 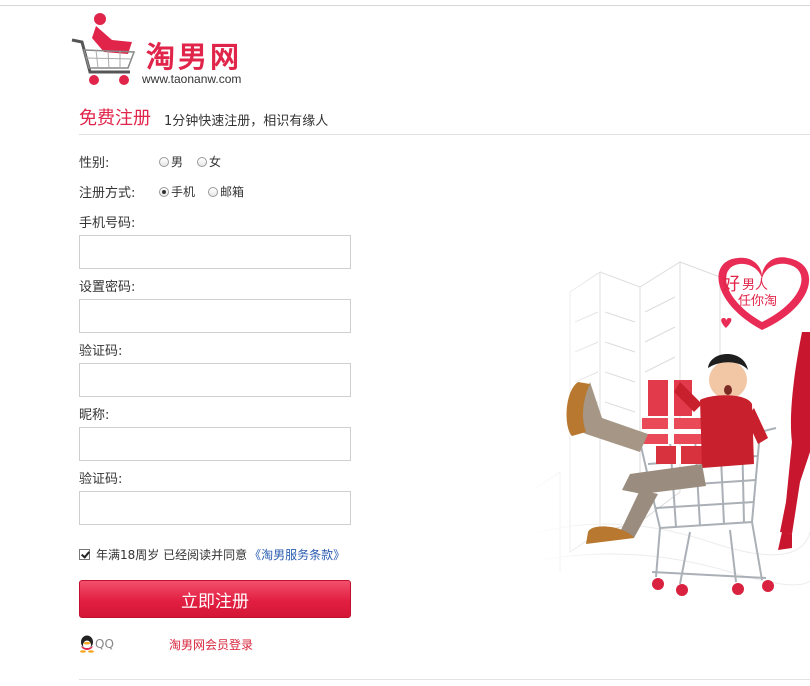 I want to click on method-label: 注册方式:, so click(x=107, y=193).